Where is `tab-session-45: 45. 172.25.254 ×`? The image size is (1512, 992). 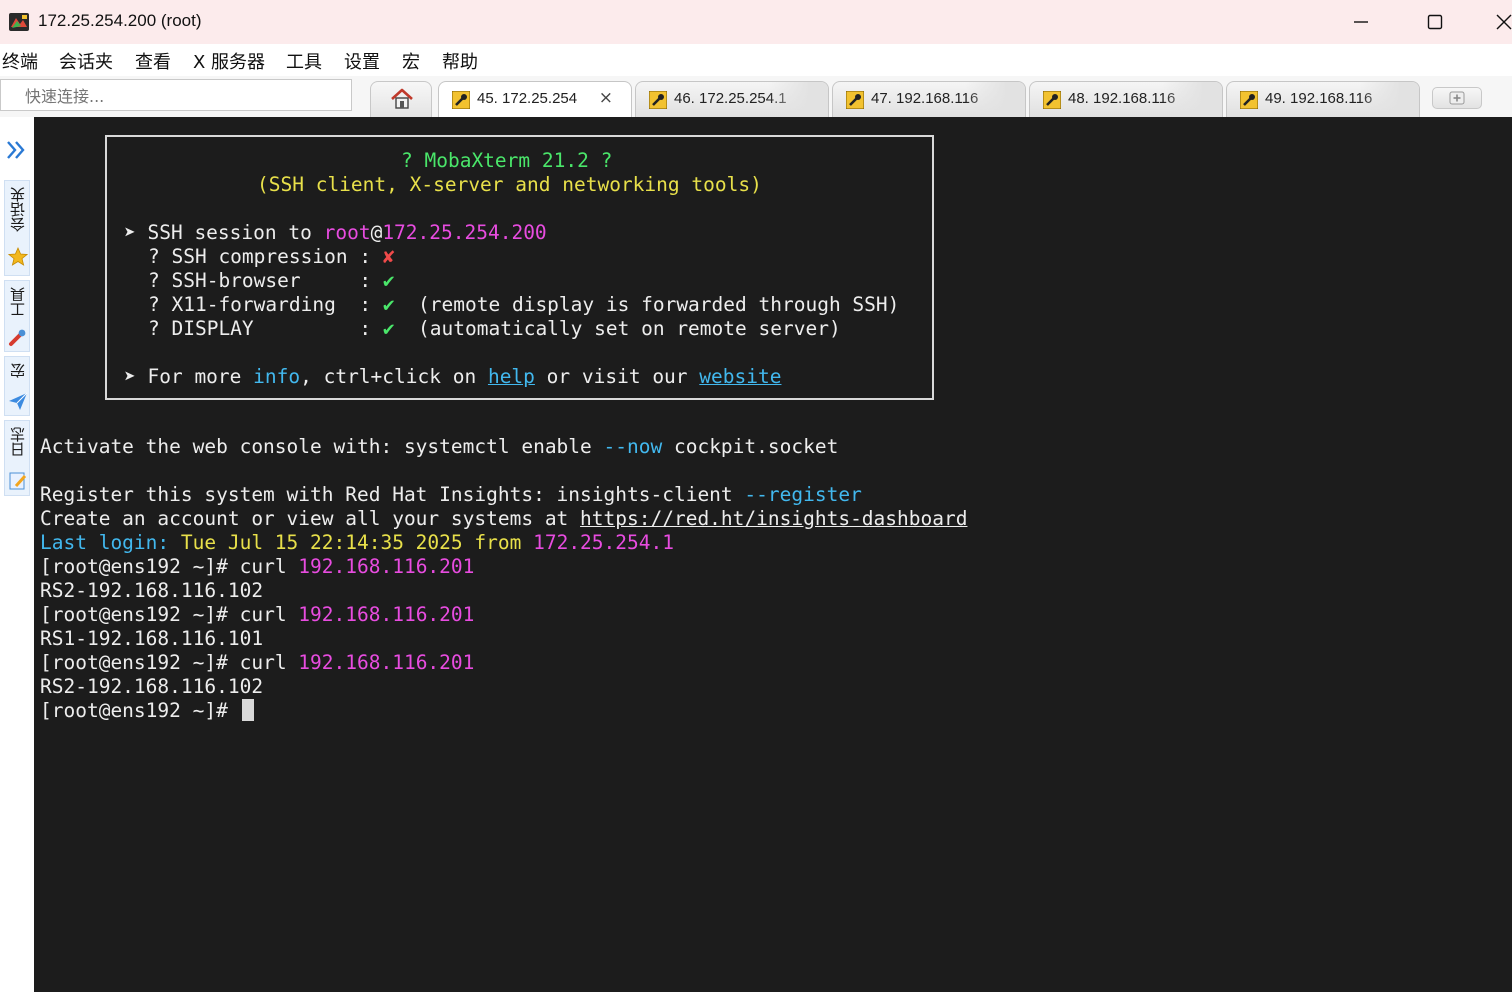 tab-session-45: 45. 172.25.254 × is located at coordinates (535, 99).